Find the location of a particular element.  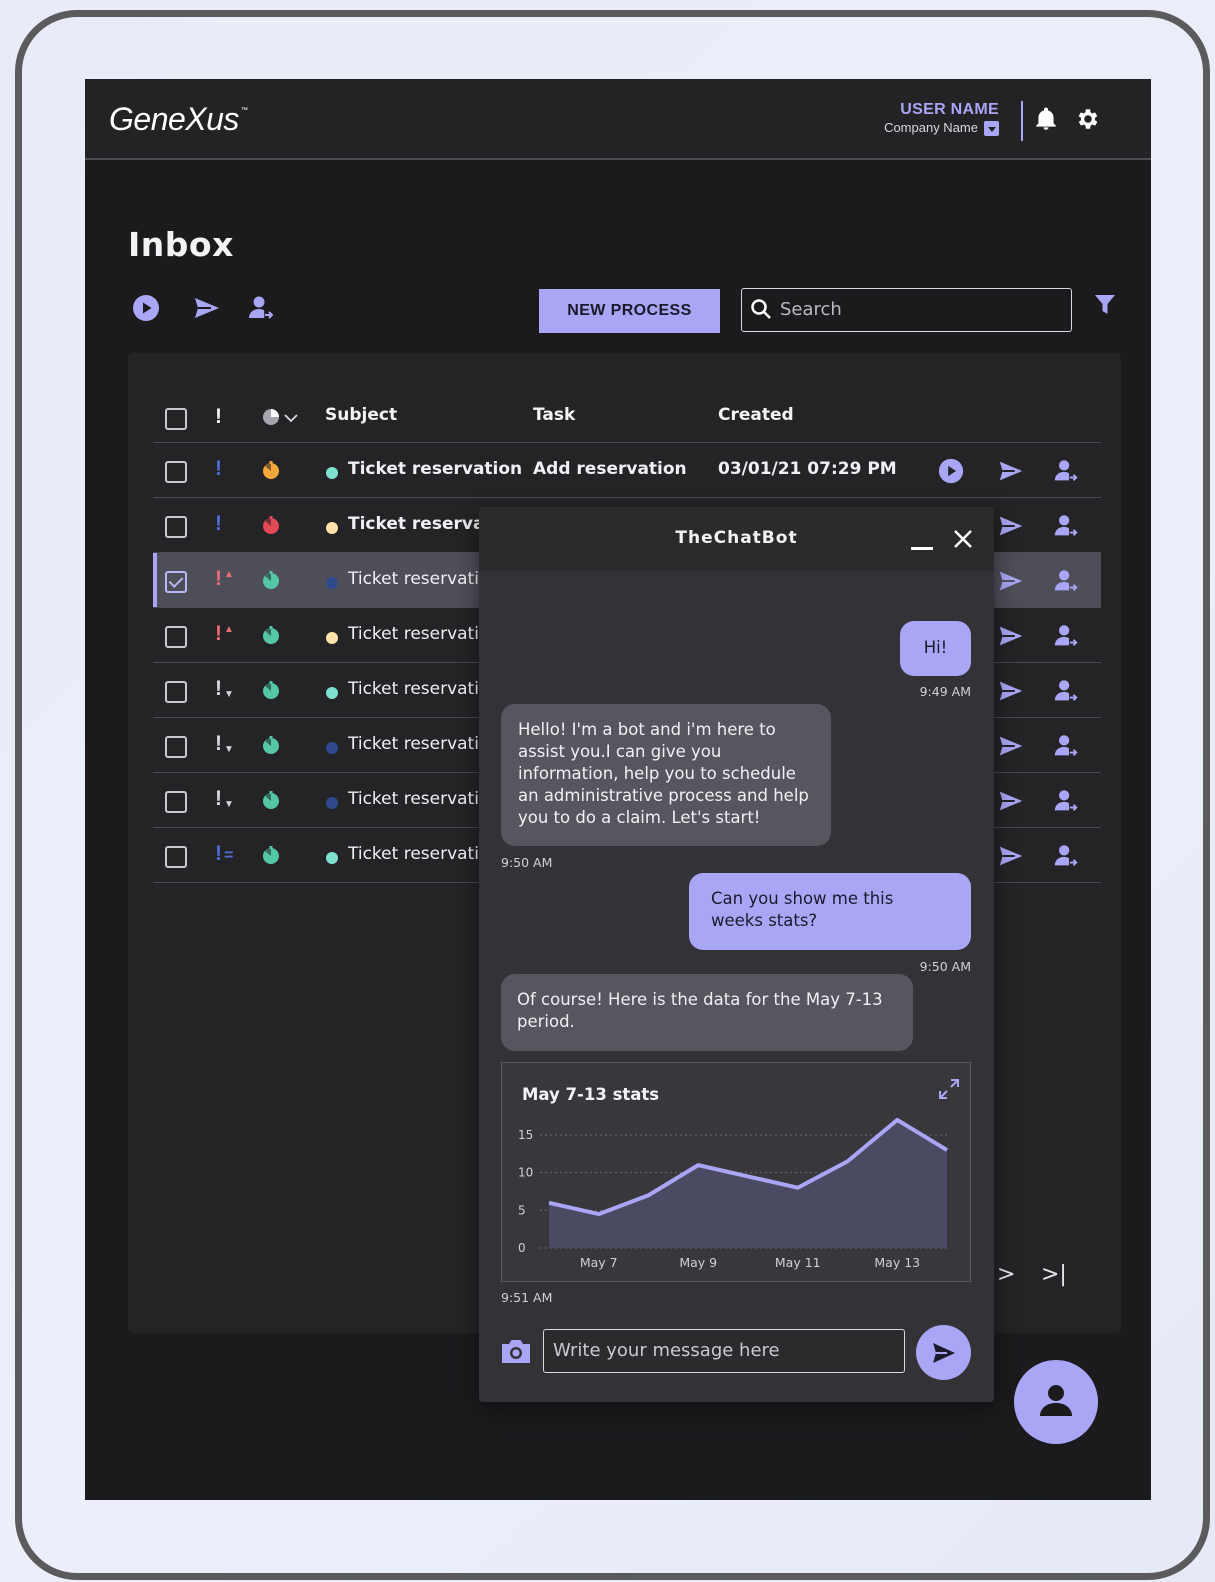

message-time: 9:49 AM is located at coordinates (945, 691).